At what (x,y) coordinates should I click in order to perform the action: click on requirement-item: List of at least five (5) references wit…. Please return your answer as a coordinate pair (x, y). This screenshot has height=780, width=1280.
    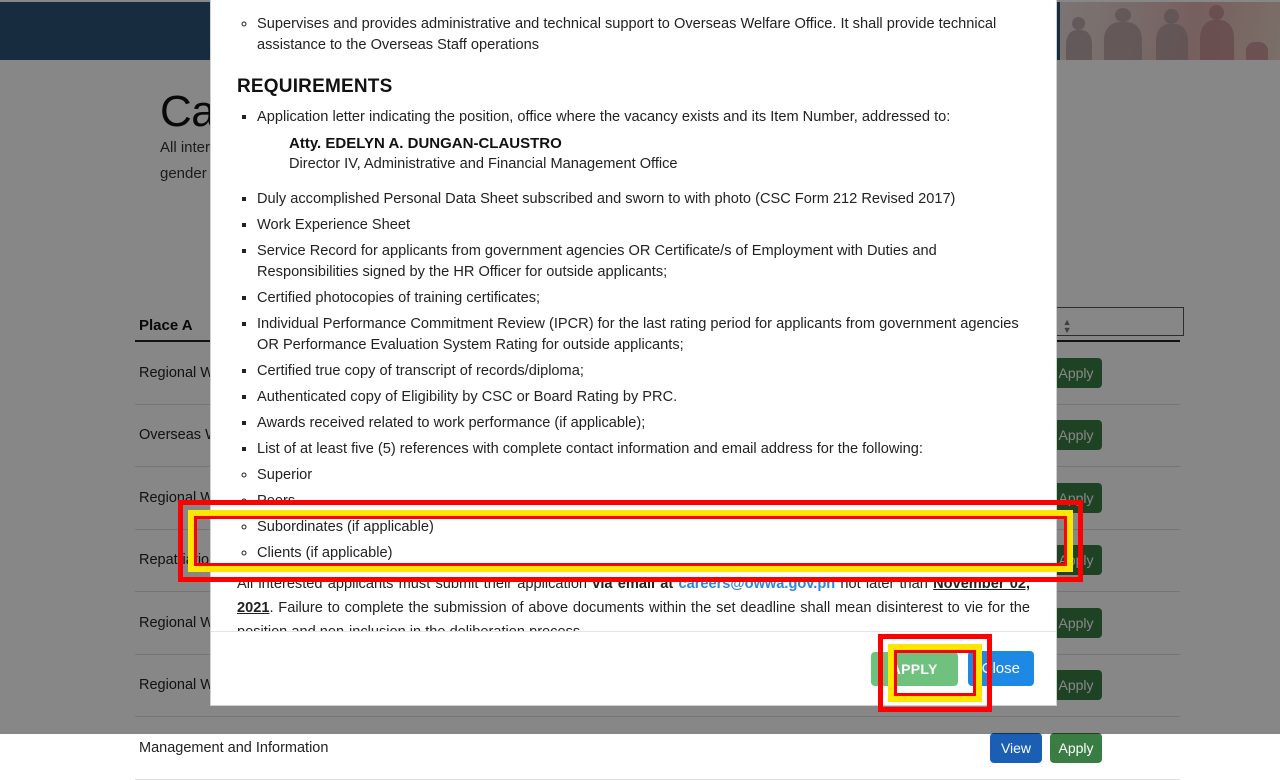
    Looking at the image, I should click on (643, 449).